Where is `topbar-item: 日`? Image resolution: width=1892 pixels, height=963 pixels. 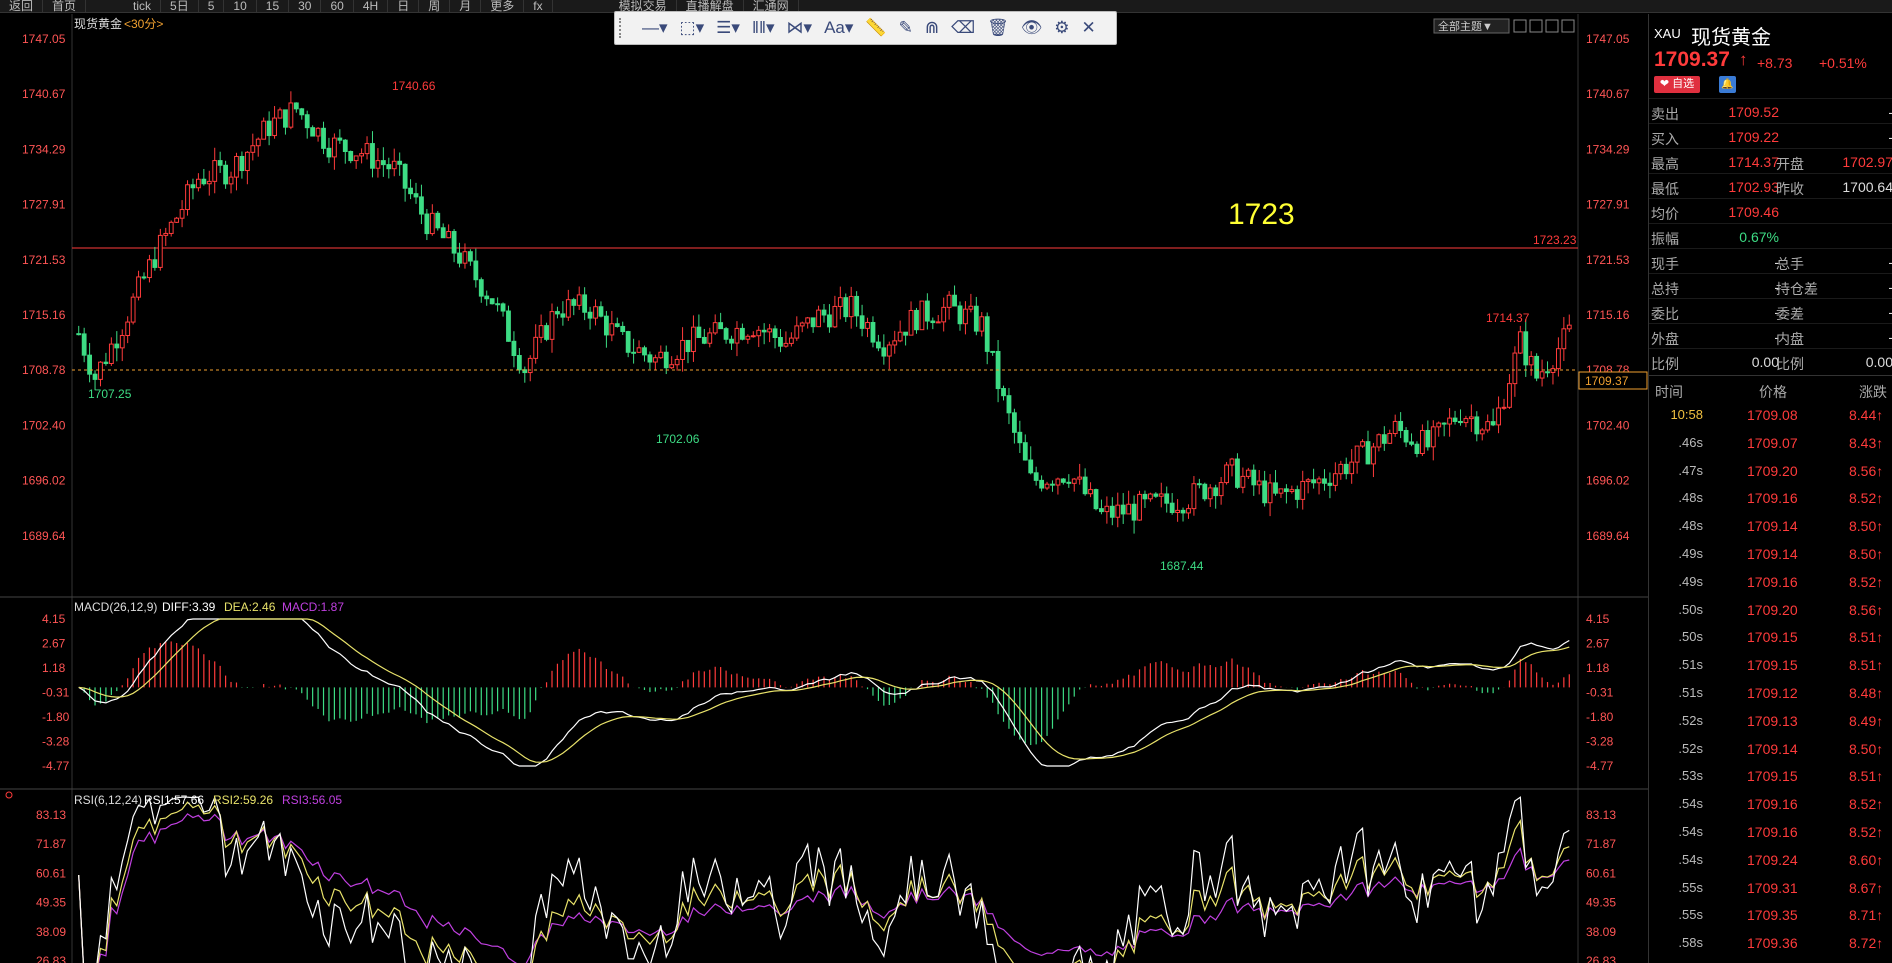
topbar-item: 日 is located at coordinates (404, 6).